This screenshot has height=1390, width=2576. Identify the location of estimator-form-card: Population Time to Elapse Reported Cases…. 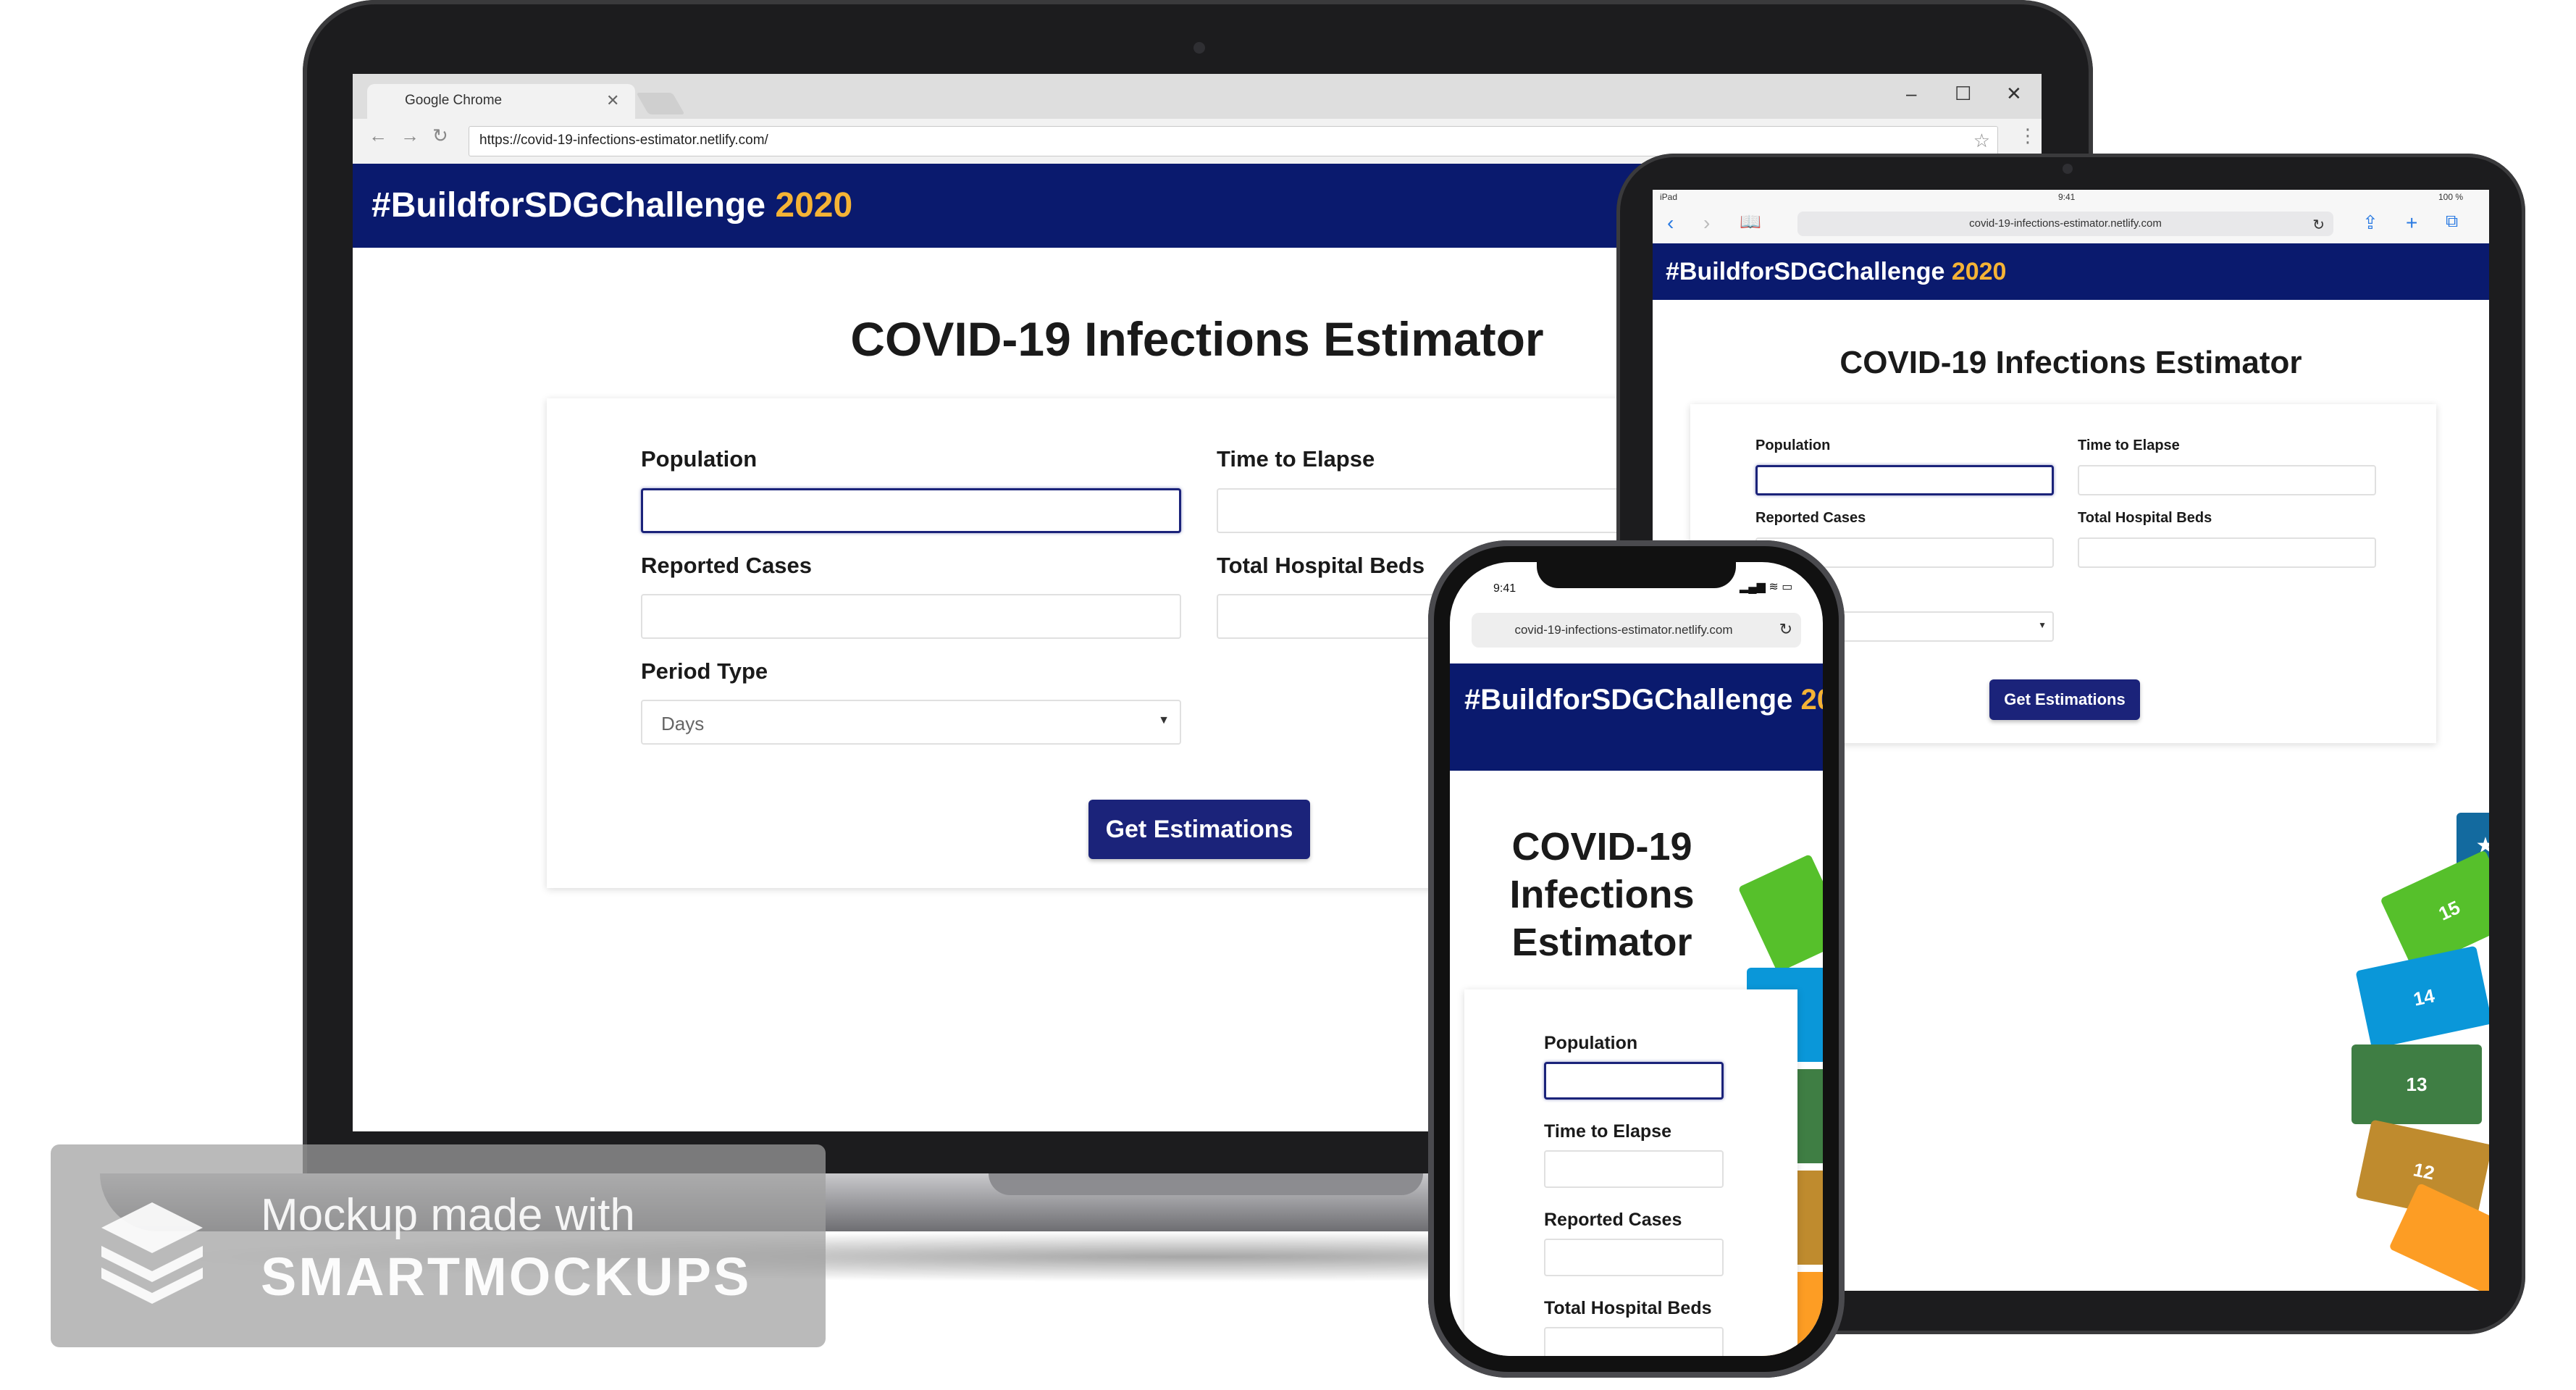
(1630, 1172).